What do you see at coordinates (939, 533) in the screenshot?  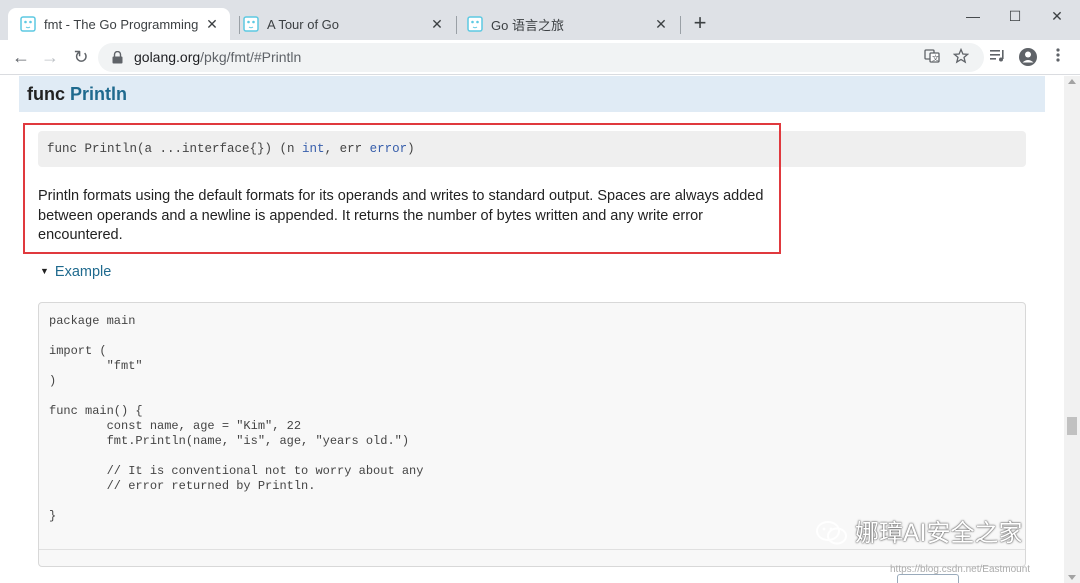 I see `watermark-text: 娜璋AI安全之家` at bounding box center [939, 533].